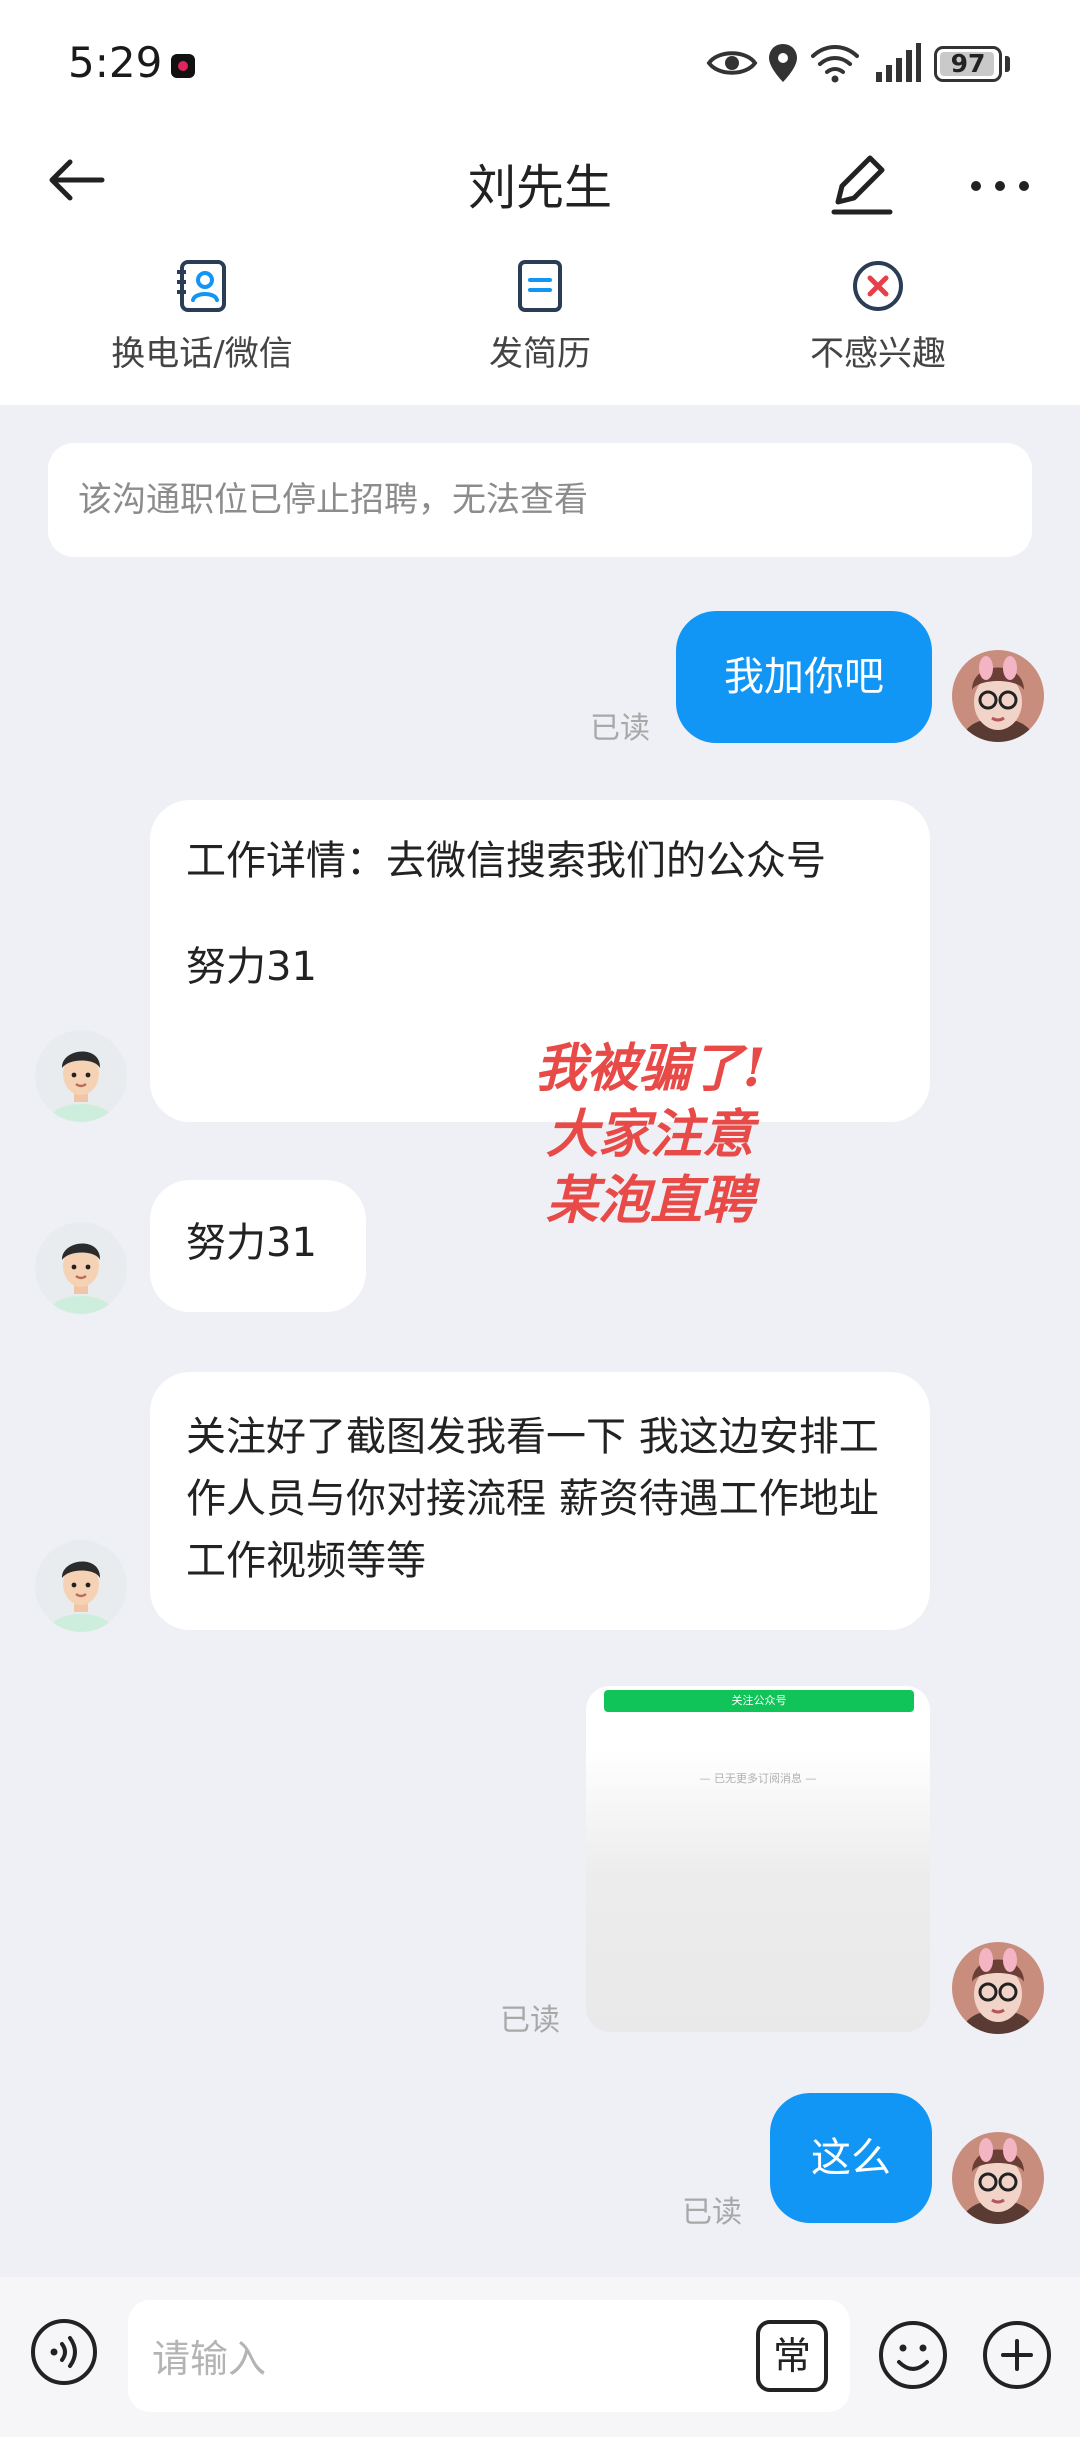 The height and width of the screenshot is (2437, 1080). Describe the element at coordinates (732, 63) in the screenshot. I see `eye-icon` at that location.